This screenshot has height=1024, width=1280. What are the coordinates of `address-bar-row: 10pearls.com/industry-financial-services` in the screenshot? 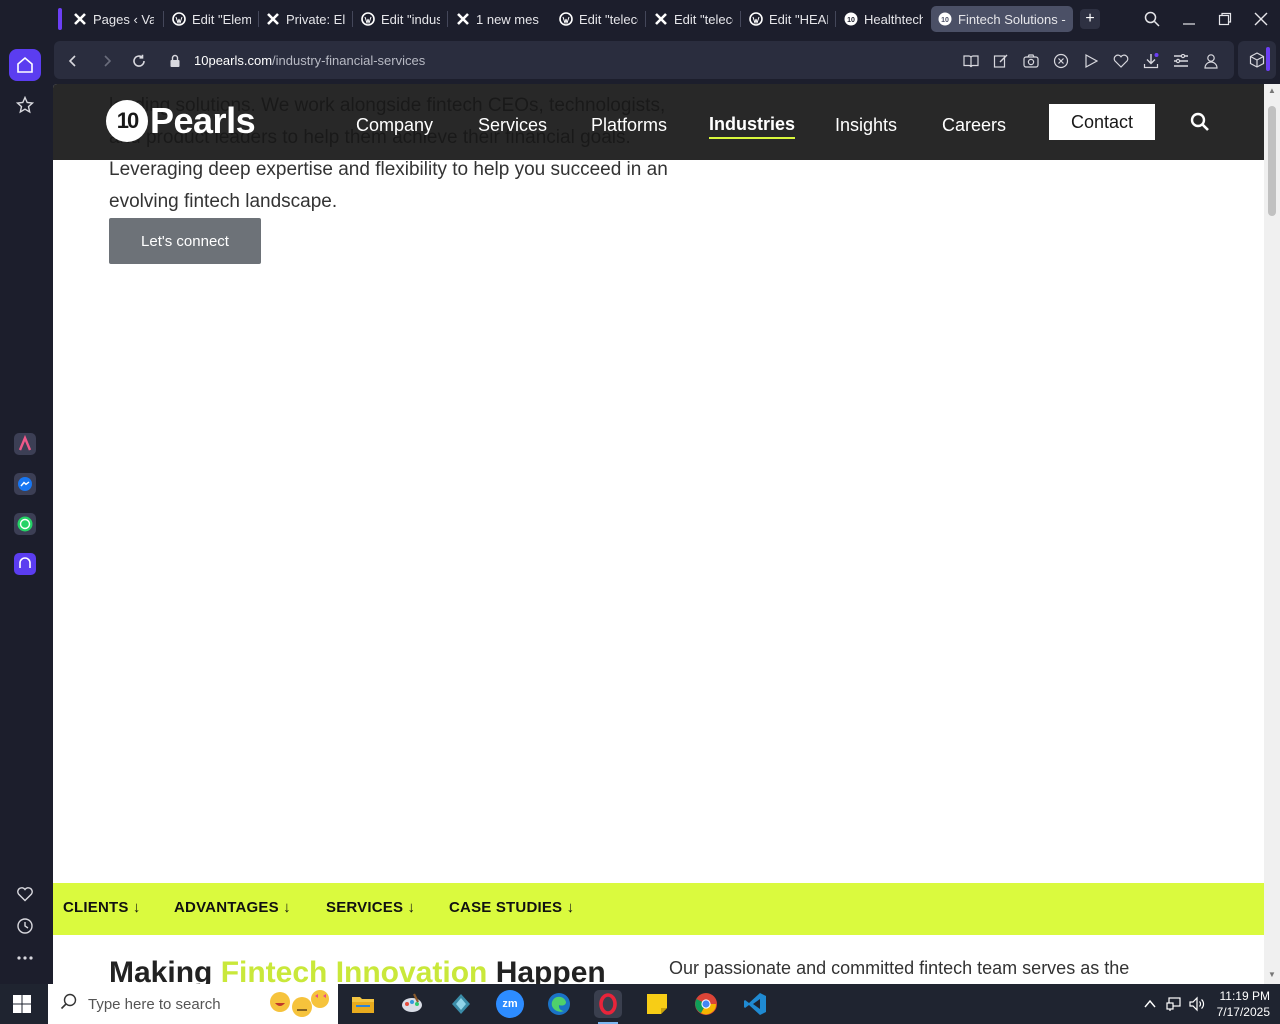 It's located at (665, 60).